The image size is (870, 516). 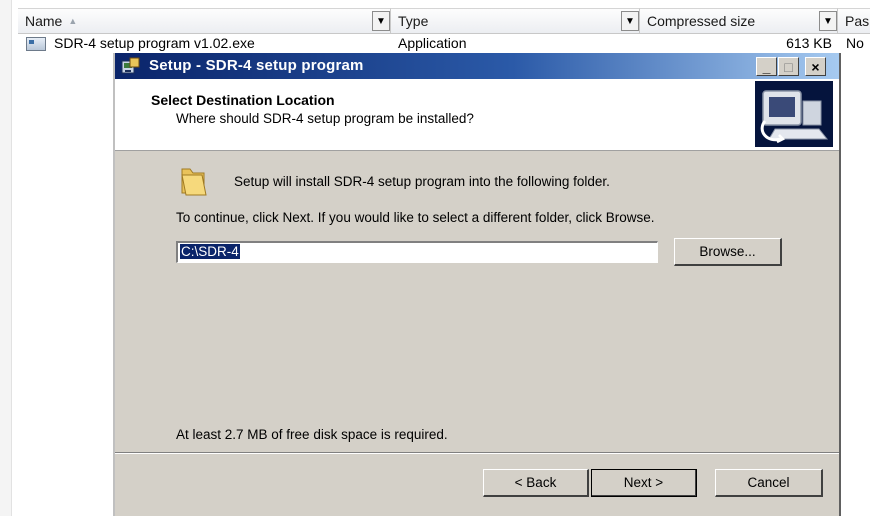 What do you see at coordinates (794, 114) in the screenshot?
I see `setup-computer-icon` at bounding box center [794, 114].